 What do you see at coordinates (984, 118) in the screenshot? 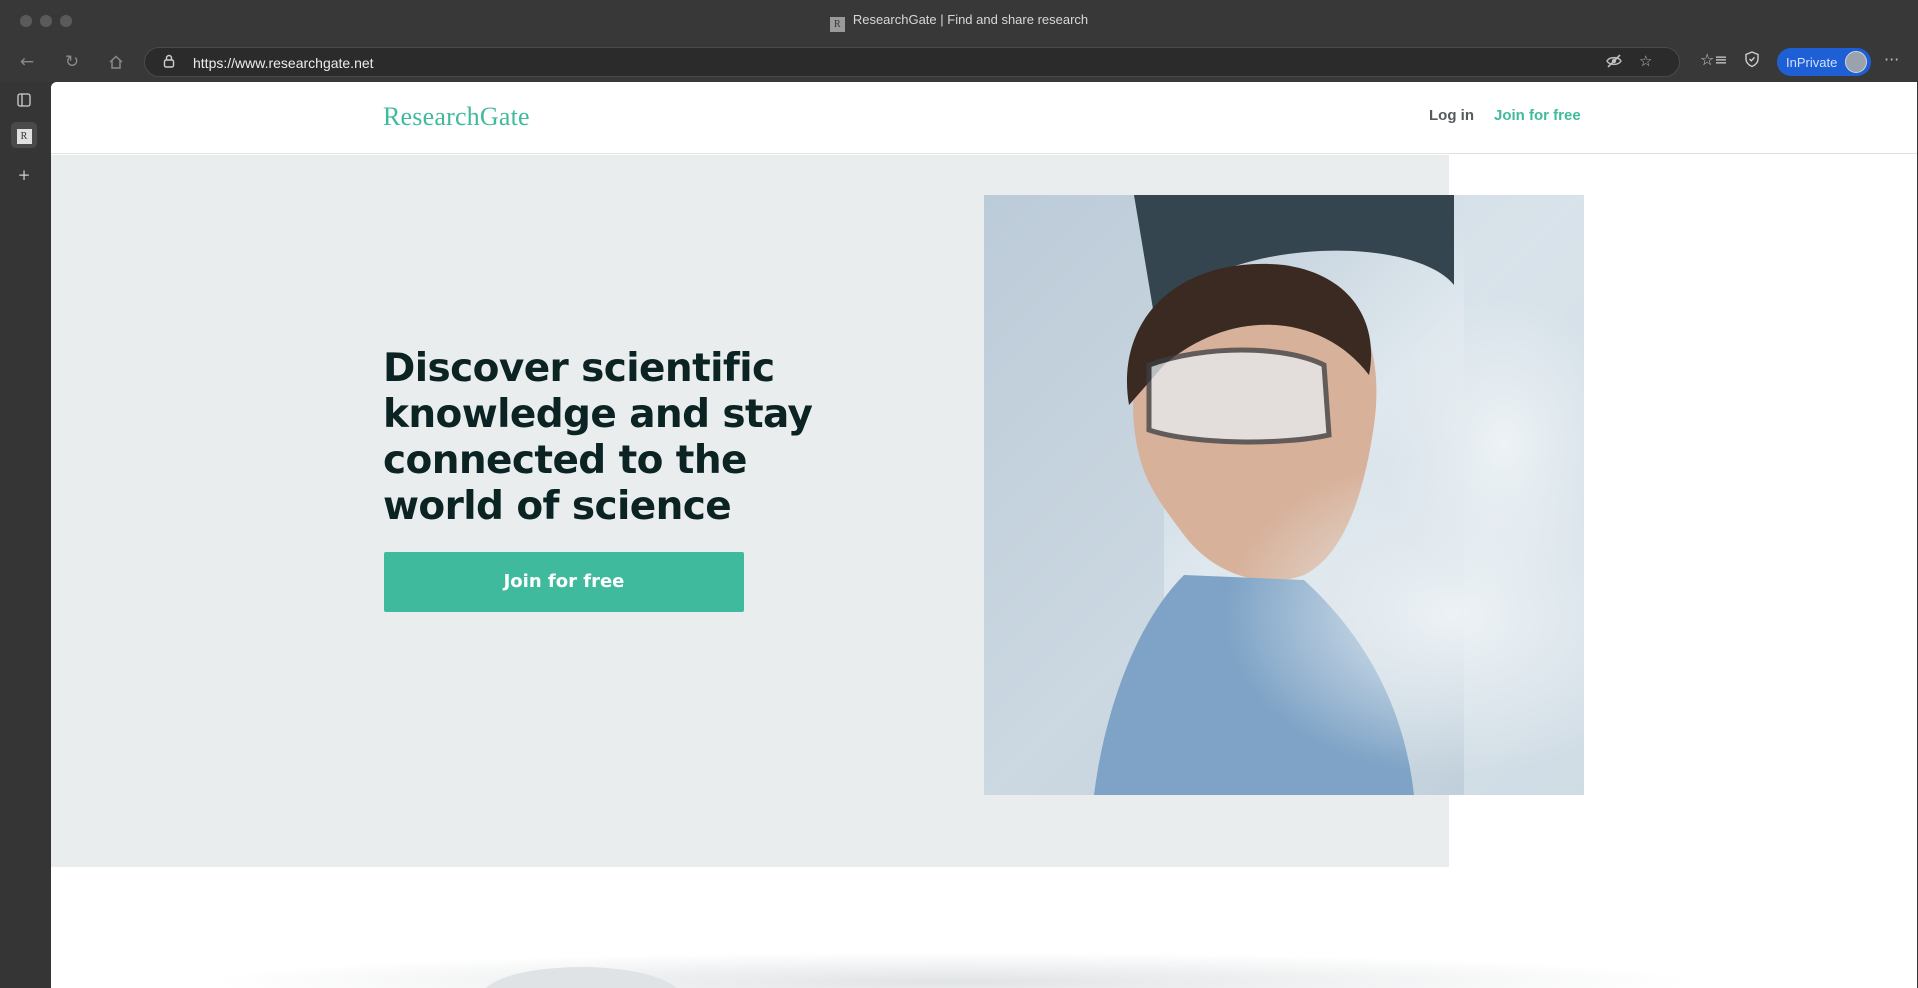
I see `site-header: ResearchGate Log in Join for free` at bounding box center [984, 118].